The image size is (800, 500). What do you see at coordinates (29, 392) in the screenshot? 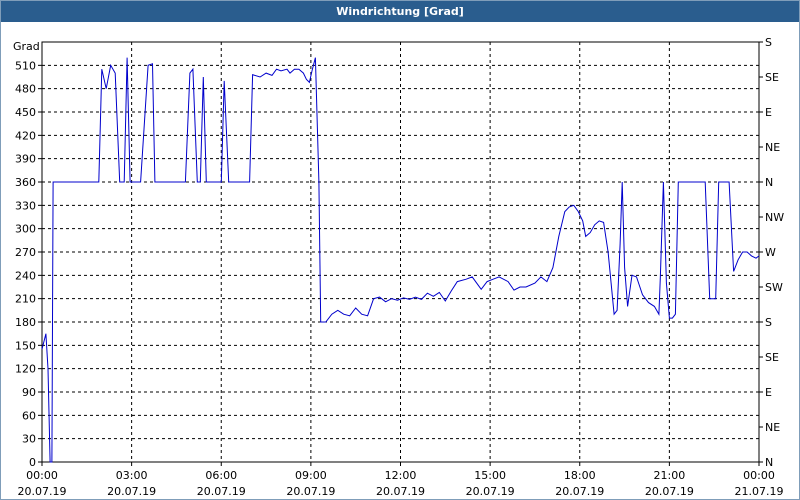
I see `y-tick-label: 90` at bounding box center [29, 392].